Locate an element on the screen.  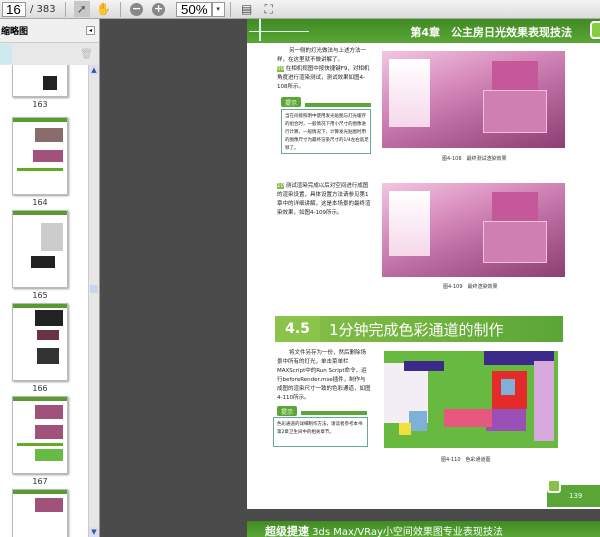
minus-icon: − is located at coordinates (137, 8).